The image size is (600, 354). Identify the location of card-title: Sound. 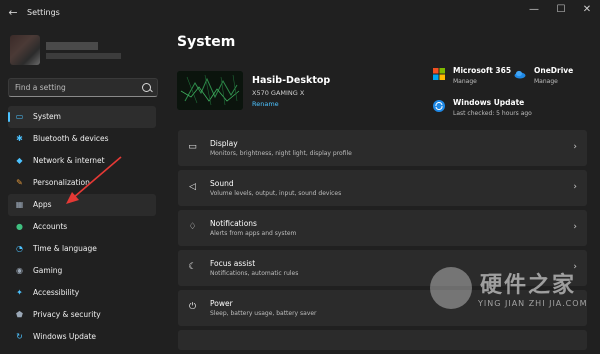
(222, 183).